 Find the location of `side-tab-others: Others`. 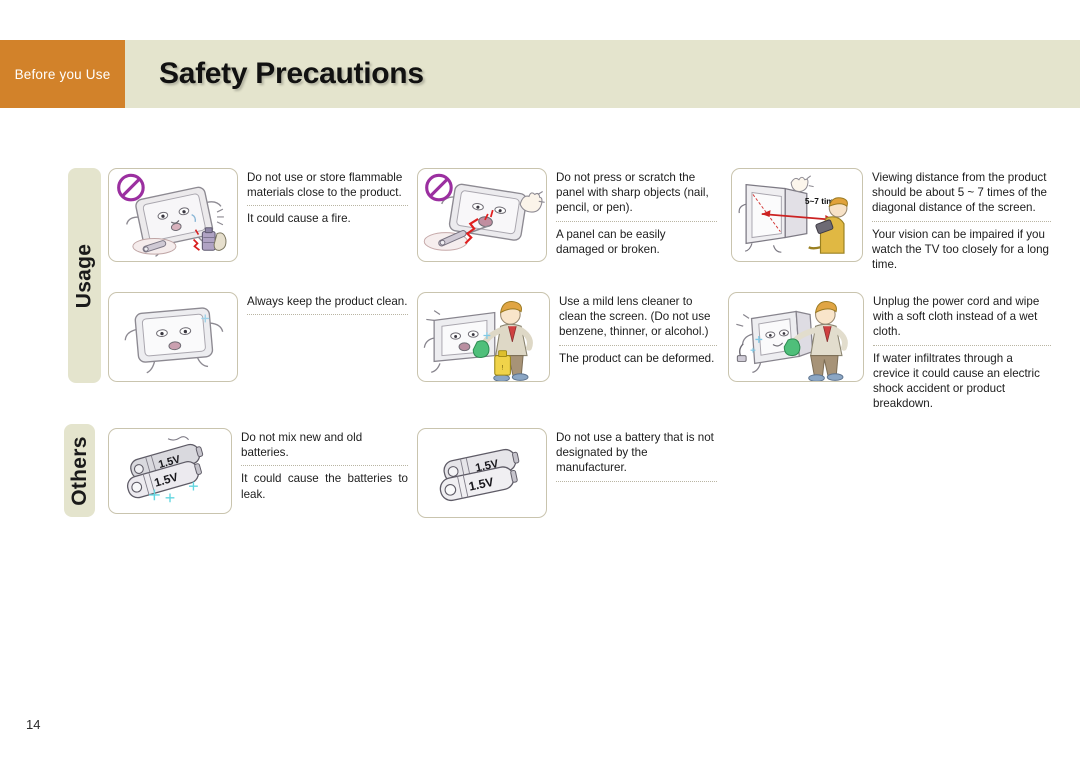

side-tab-others: Others is located at coordinates (79, 470).